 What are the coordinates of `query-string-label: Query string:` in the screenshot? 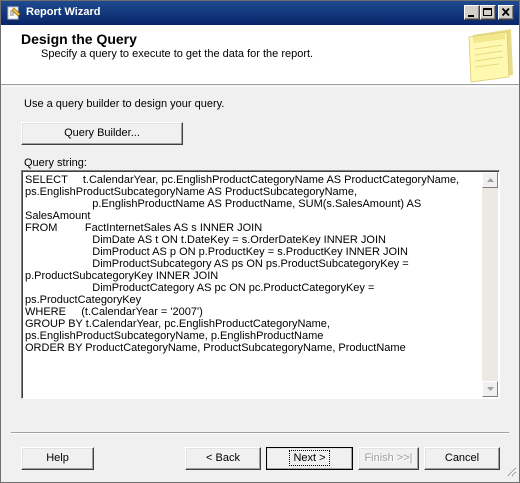 It's located at (55, 163).